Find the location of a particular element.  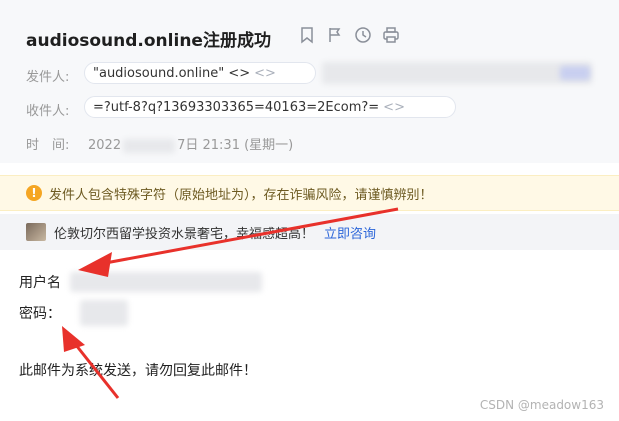

arrow-to-password is located at coordinates (91, 362).